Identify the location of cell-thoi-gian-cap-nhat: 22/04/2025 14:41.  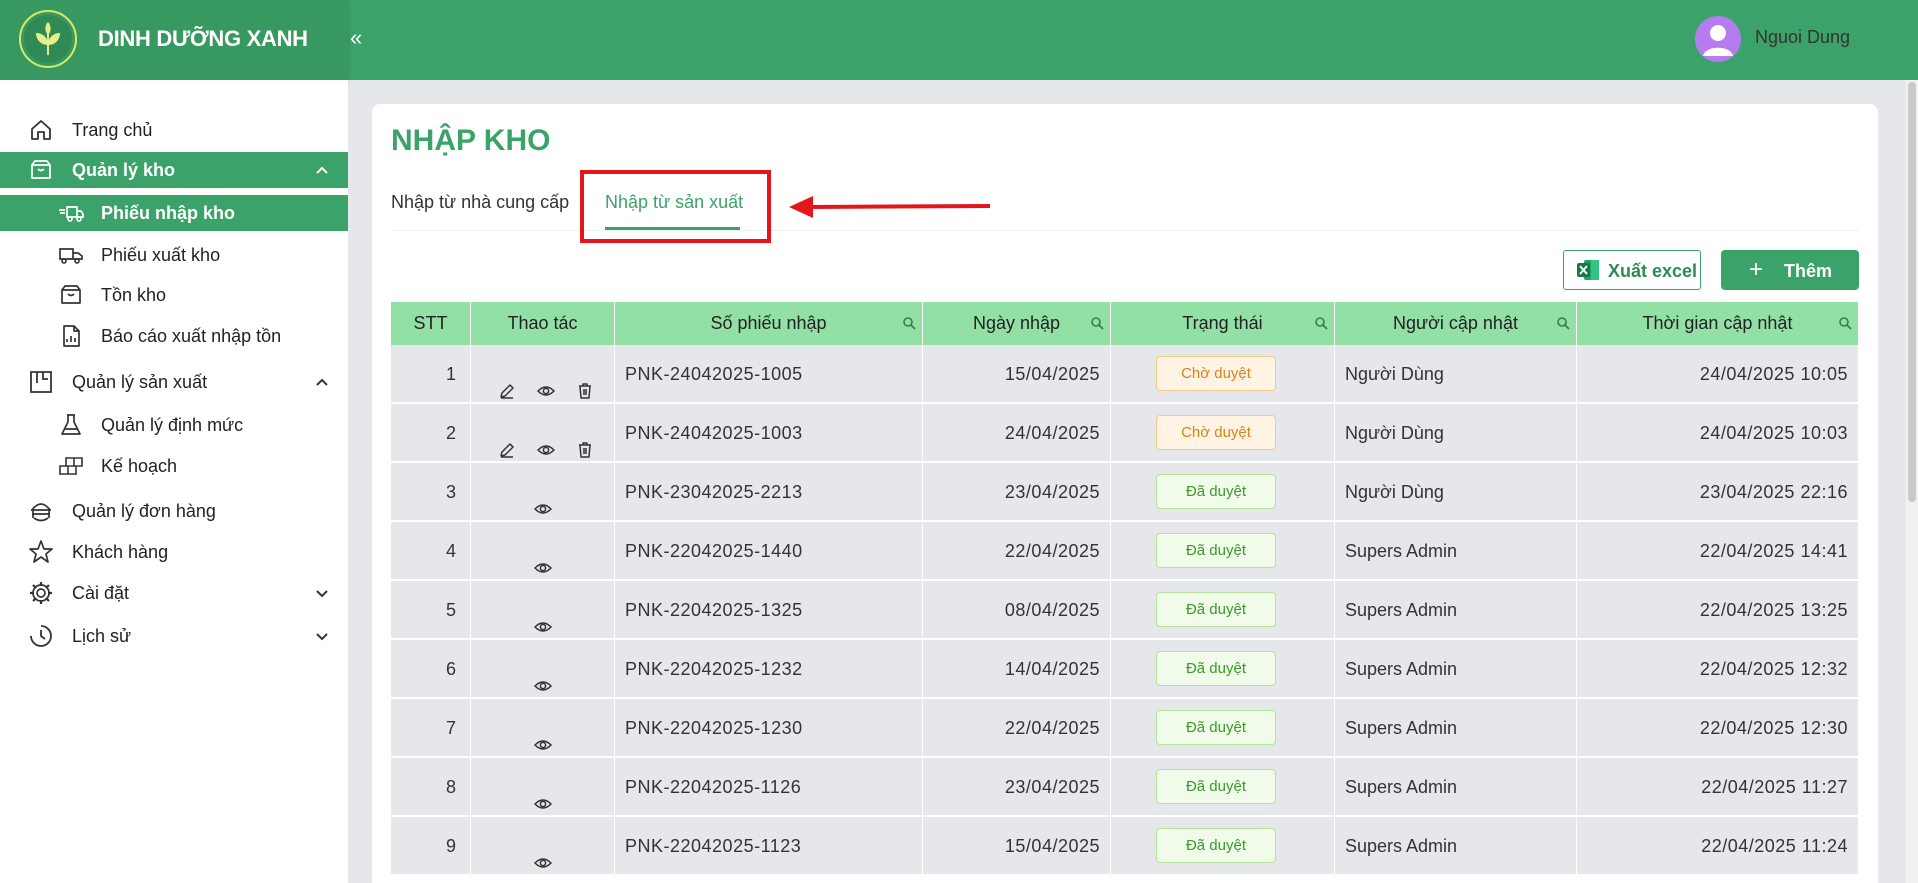
(1773, 551).